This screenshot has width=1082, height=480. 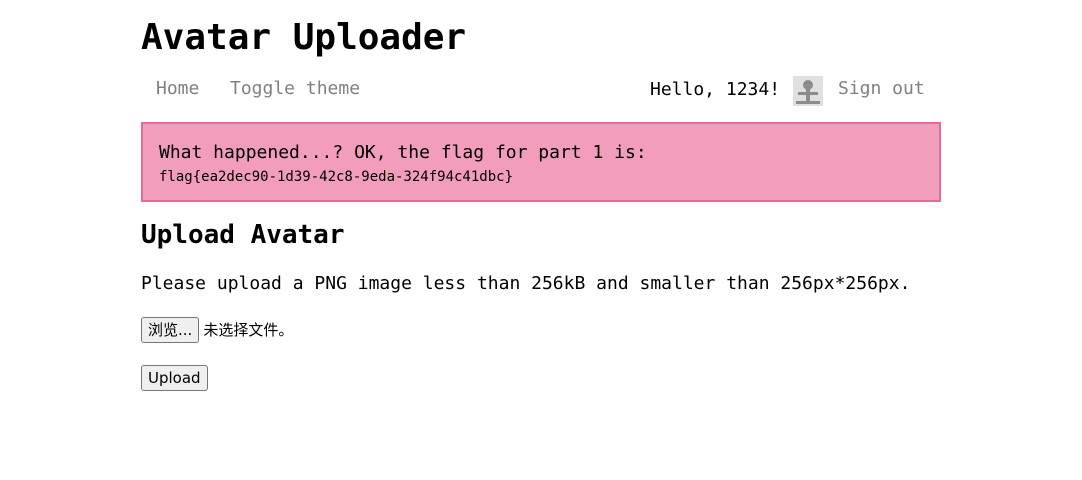 What do you see at coordinates (243, 235) in the screenshot?
I see `upload-heading: Upload Avatar` at bounding box center [243, 235].